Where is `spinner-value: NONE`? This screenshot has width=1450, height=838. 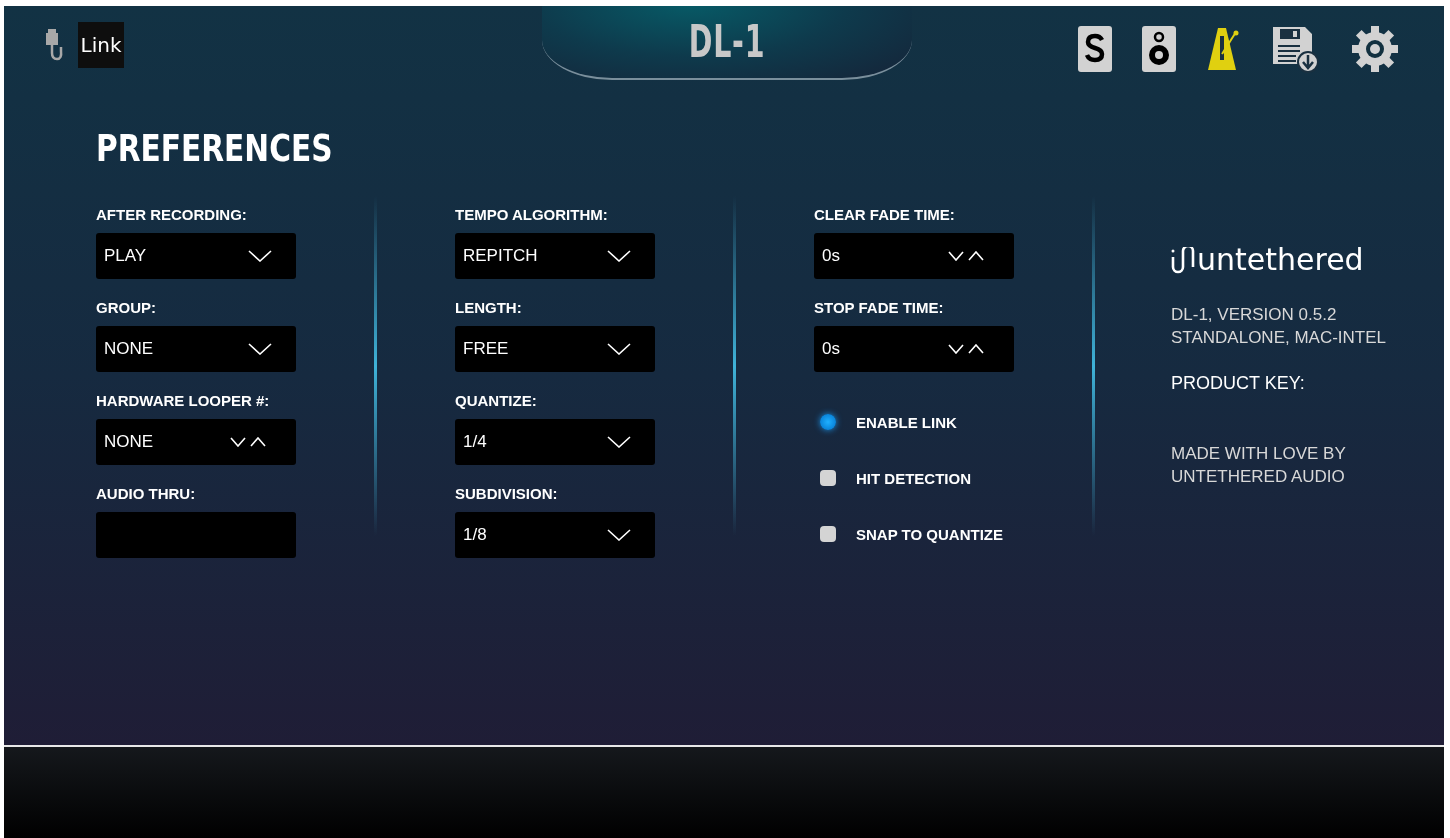 spinner-value: NONE is located at coordinates (129, 442).